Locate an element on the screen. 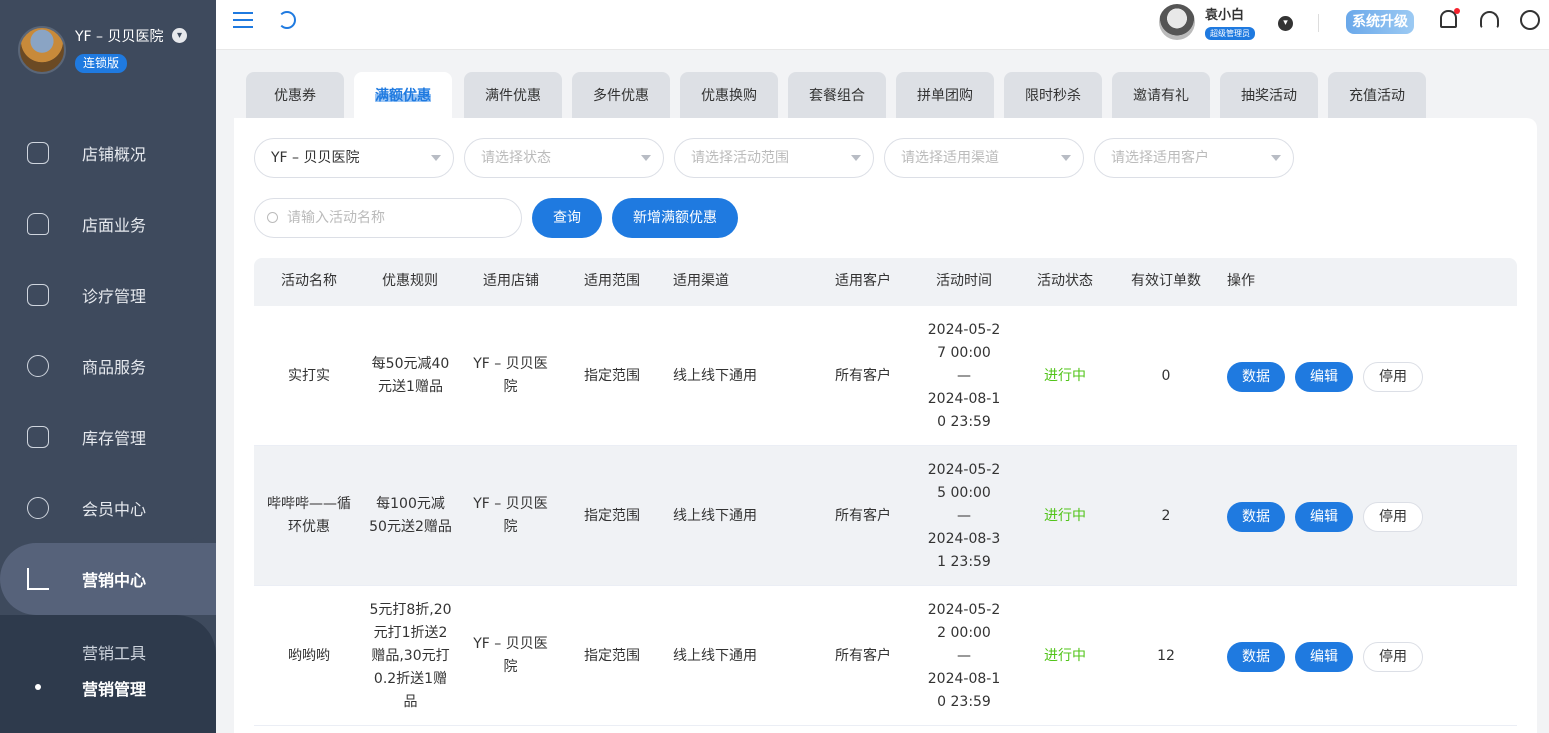  notification-dot is located at coordinates (1457, 11).